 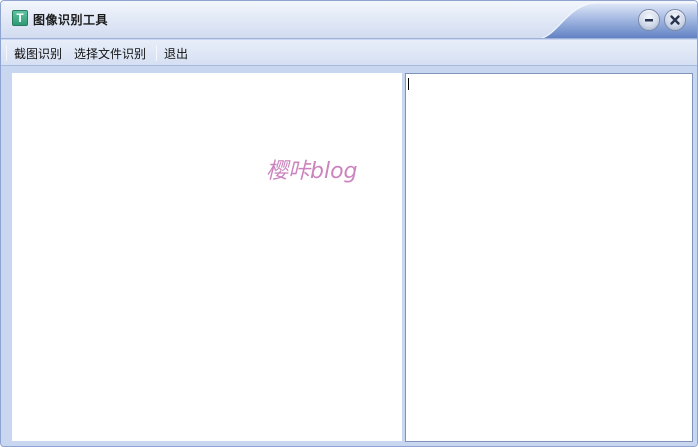 I want to click on menu-item-screenshot-recognize: 截图识别, so click(x=38, y=53).